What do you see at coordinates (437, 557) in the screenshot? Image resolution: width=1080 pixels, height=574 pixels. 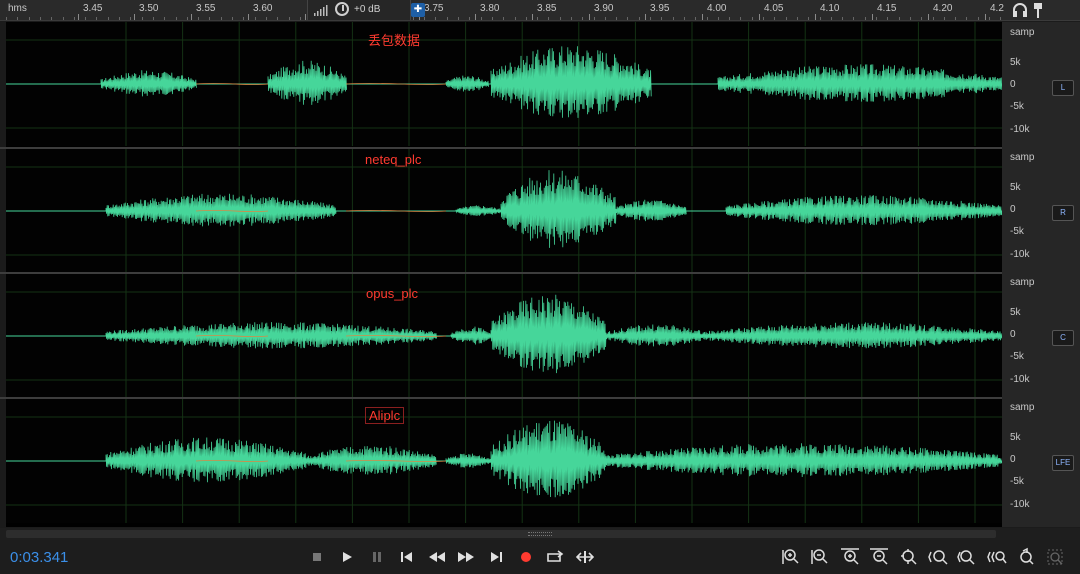 I see `rewind-button` at bounding box center [437, 557].